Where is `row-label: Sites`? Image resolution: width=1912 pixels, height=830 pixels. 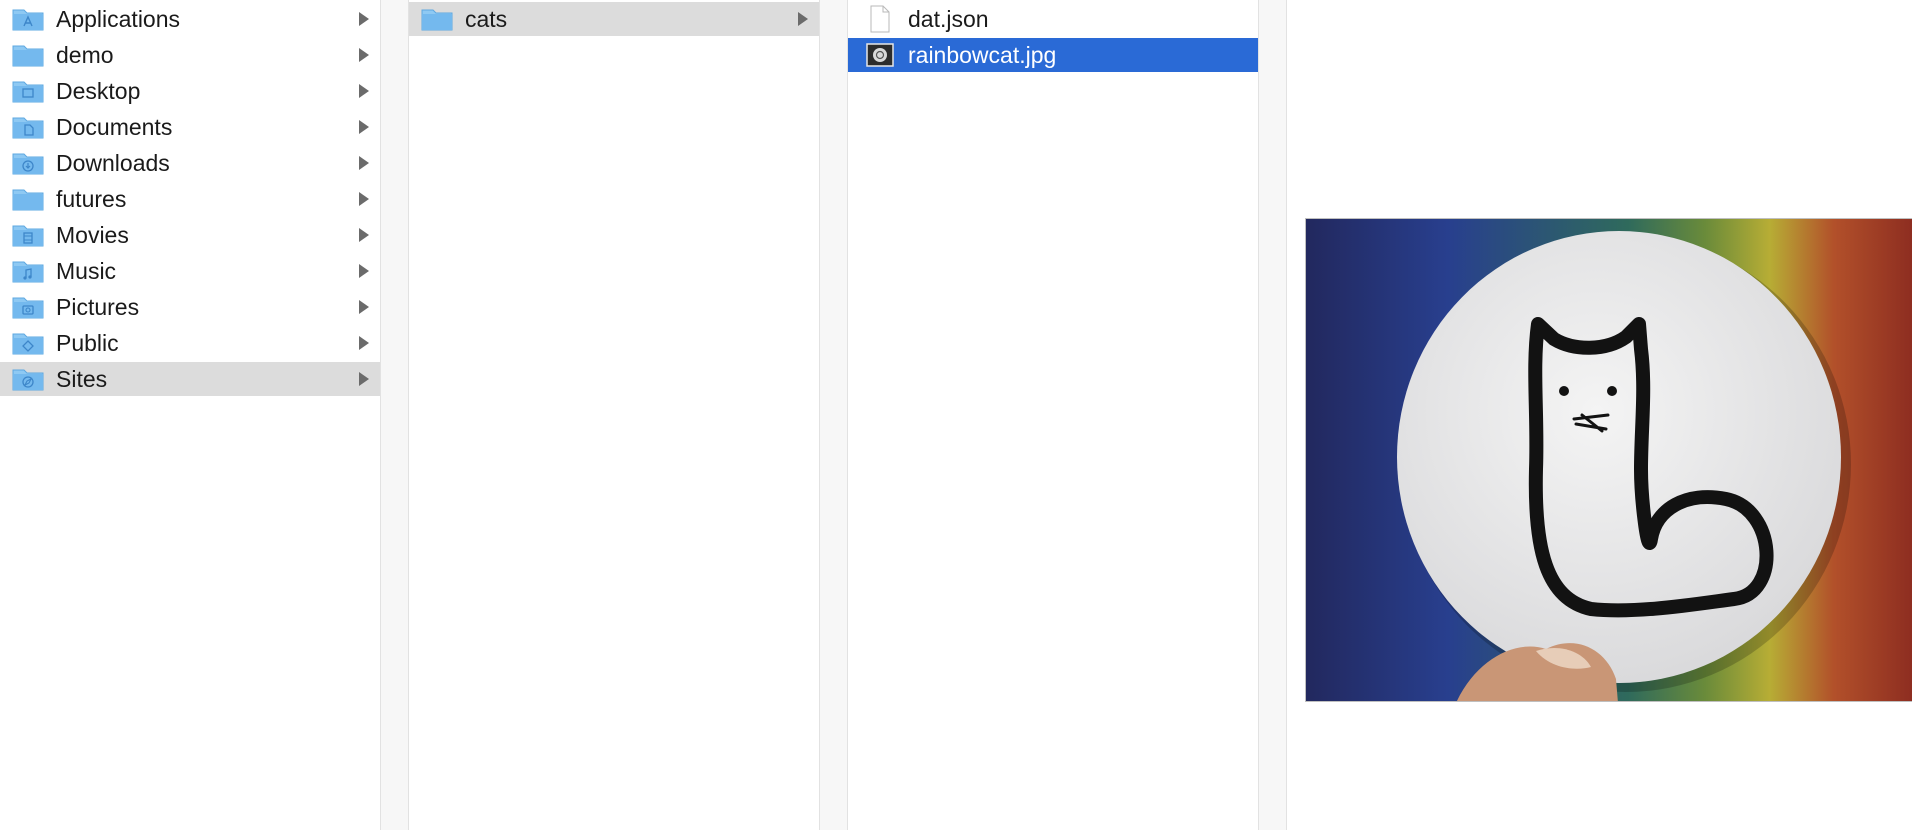 row-label: Sites is located at coordinates (82, 378).